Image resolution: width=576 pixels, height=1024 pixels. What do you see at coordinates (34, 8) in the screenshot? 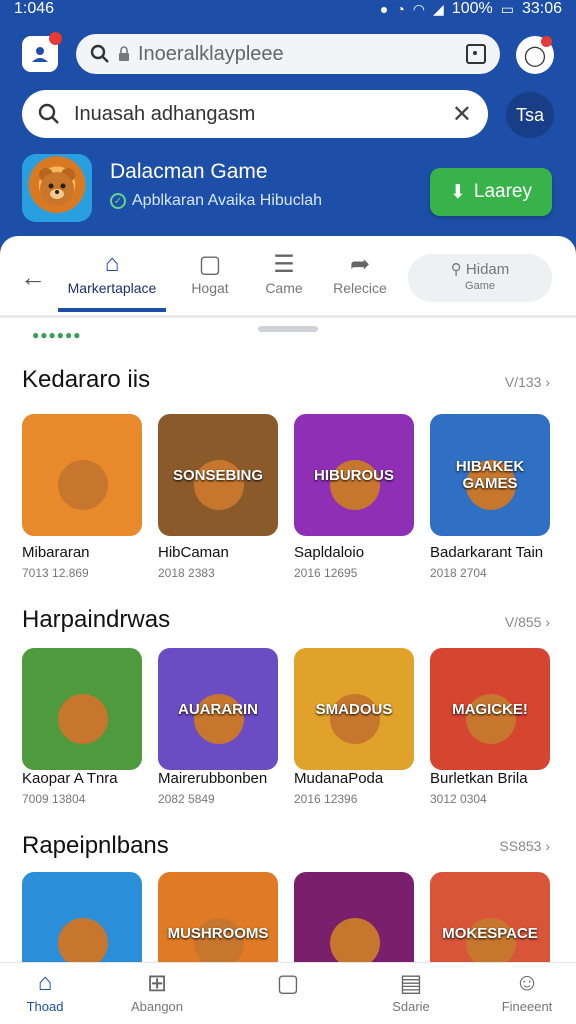
I see `status-time: 1:046` at bounding box center [34, 8].